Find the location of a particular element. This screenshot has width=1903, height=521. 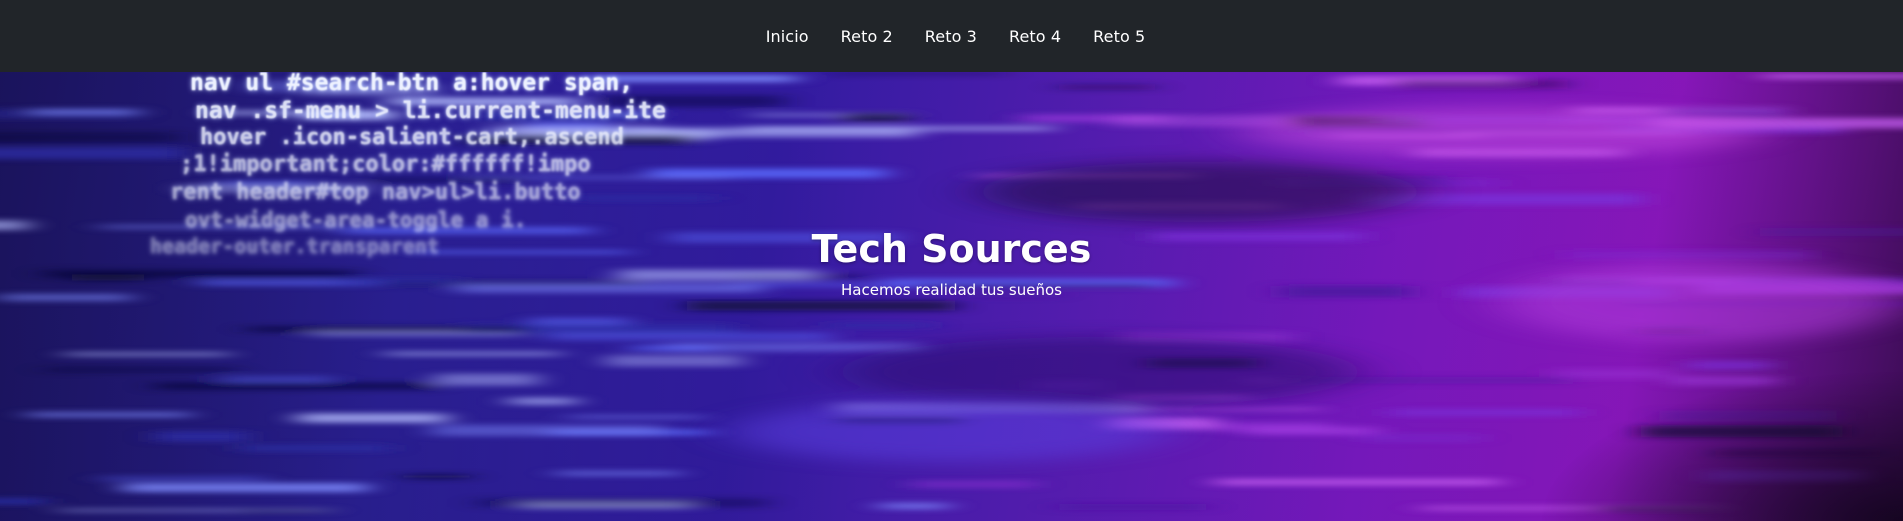

nav-item-reto-3: Reto 3 is located at coordinates (951, 36).